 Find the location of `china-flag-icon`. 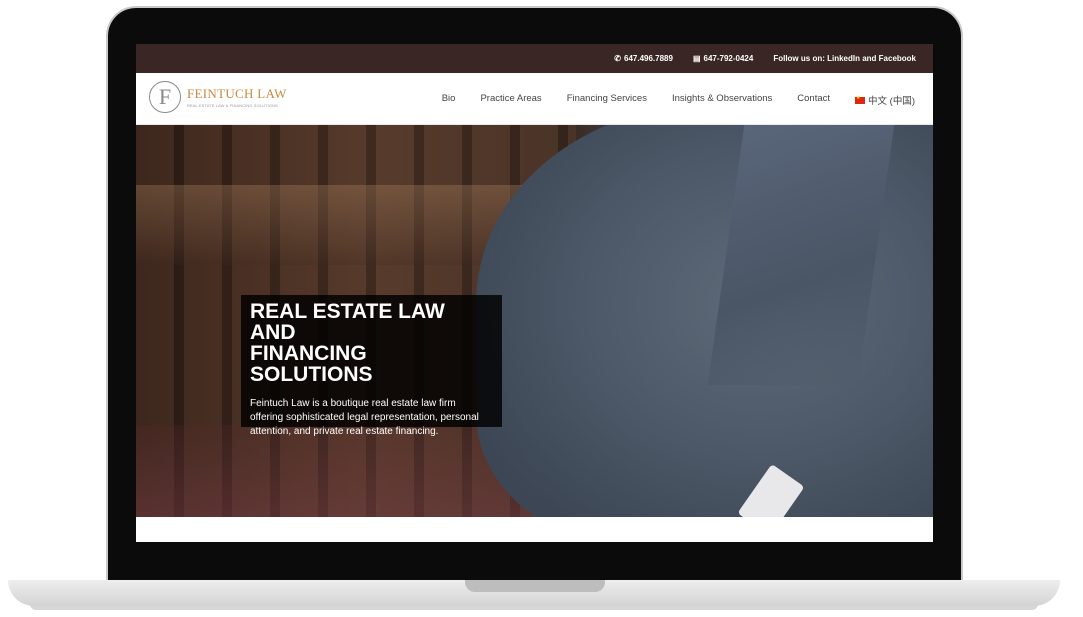

china-flag-icon is located at coordinates (860, 99).